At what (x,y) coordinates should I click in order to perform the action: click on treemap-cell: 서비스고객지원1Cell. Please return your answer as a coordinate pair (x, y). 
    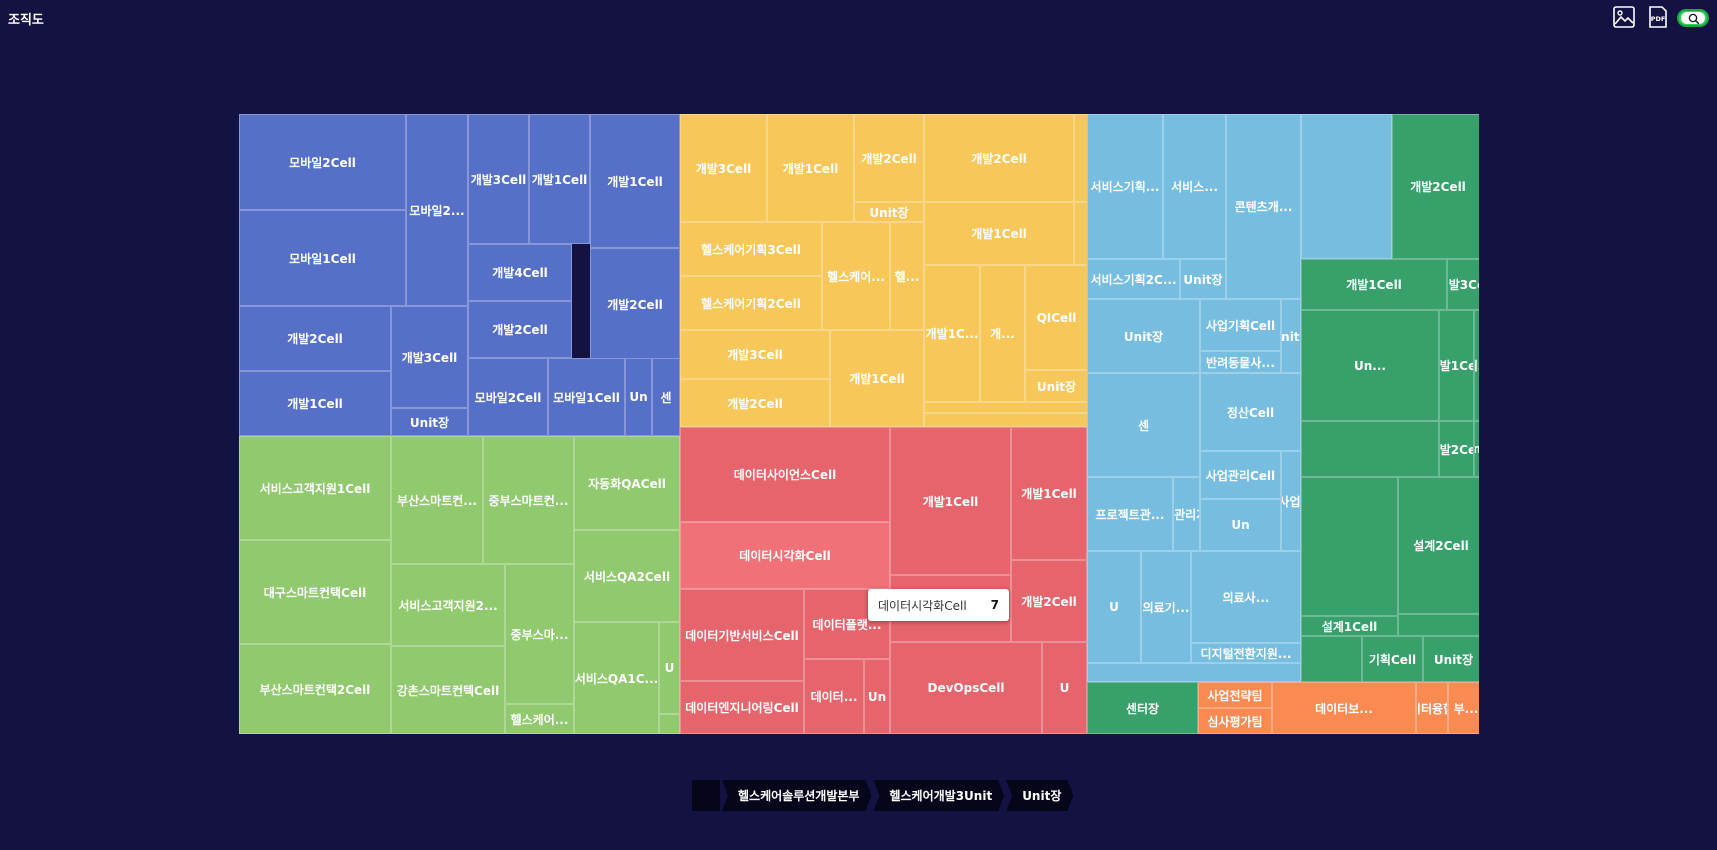
    Looking at the image, I should click on (315, 488).